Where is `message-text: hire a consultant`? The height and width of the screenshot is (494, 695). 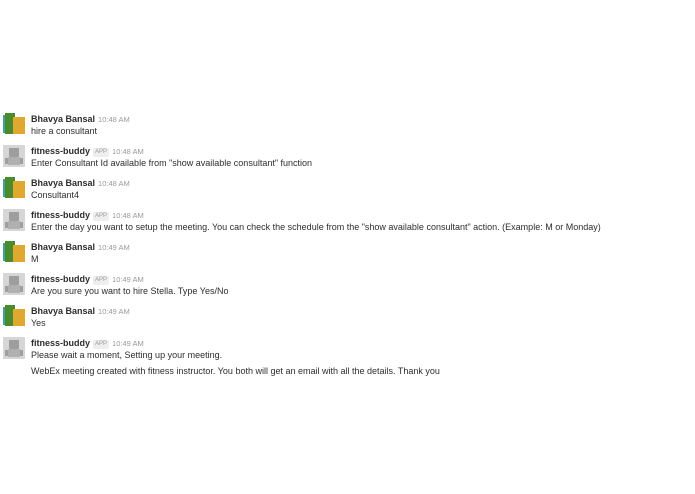
message-text: hire a consultant is located at coordinates (64, 131).